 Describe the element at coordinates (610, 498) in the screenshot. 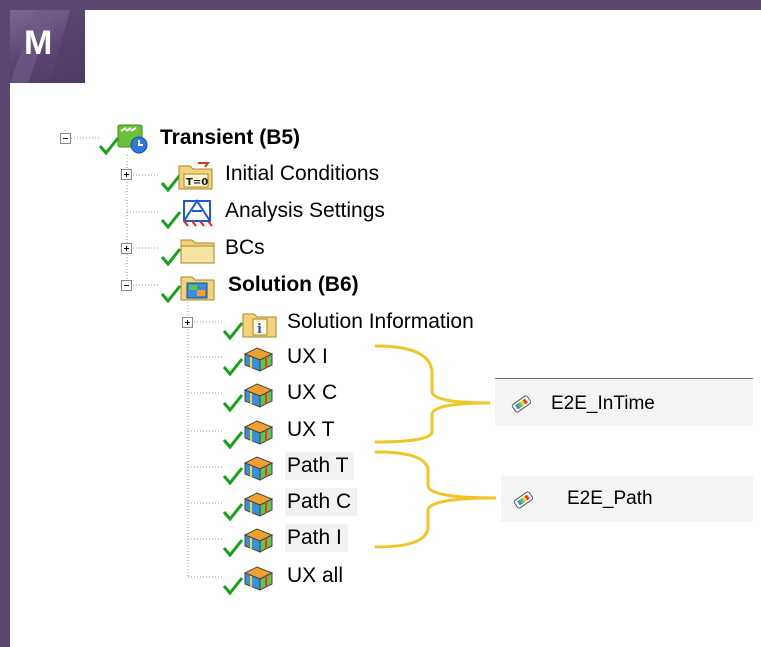

I see `tag-label: E2E_Path` at that location.